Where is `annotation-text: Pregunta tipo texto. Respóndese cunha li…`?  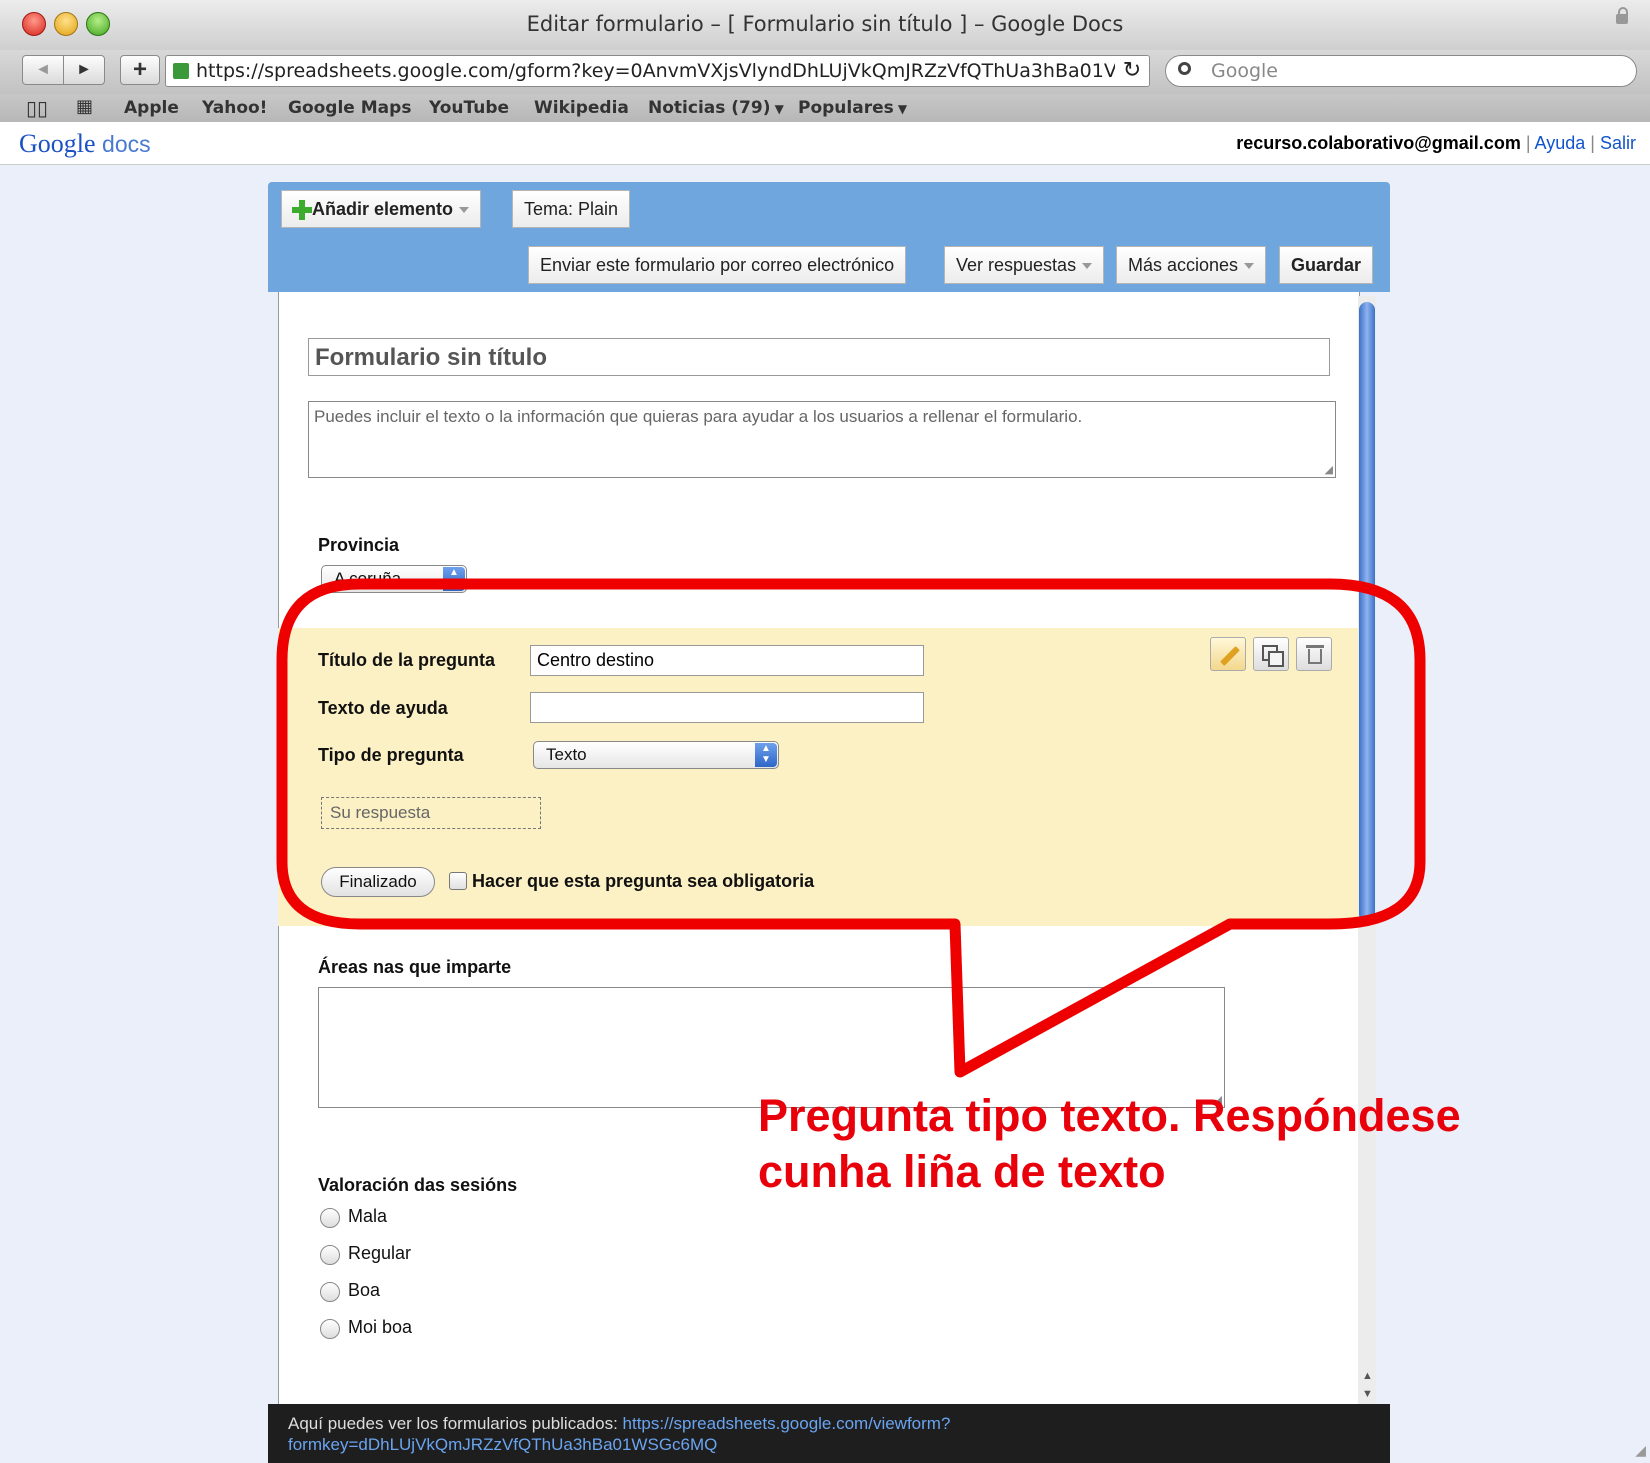
annotation-text: Pregunta tipo texto. Respóndese cunha li… is located at coordinates (1198, 1144).